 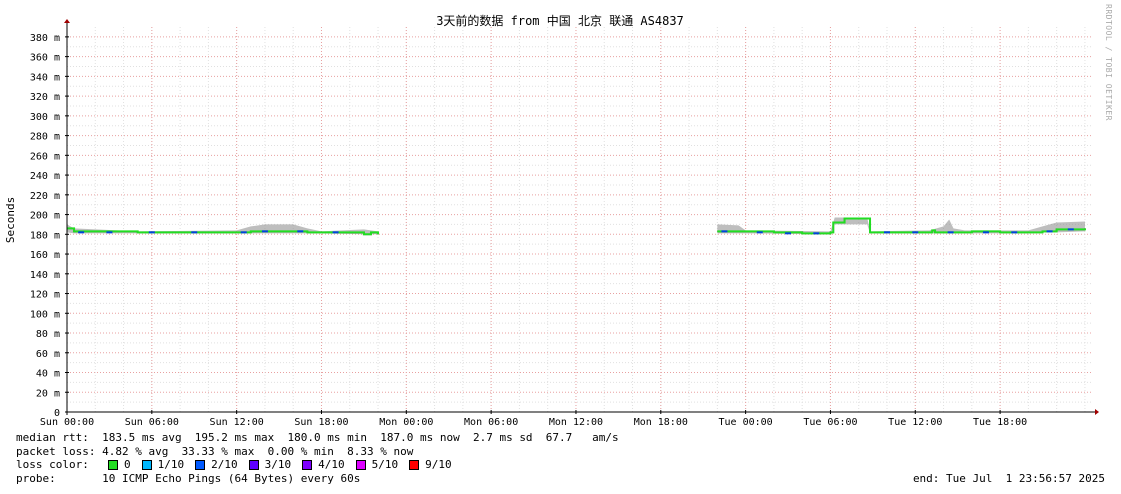 I want to click on y-axis-arrow, so click(x=67, y=21).